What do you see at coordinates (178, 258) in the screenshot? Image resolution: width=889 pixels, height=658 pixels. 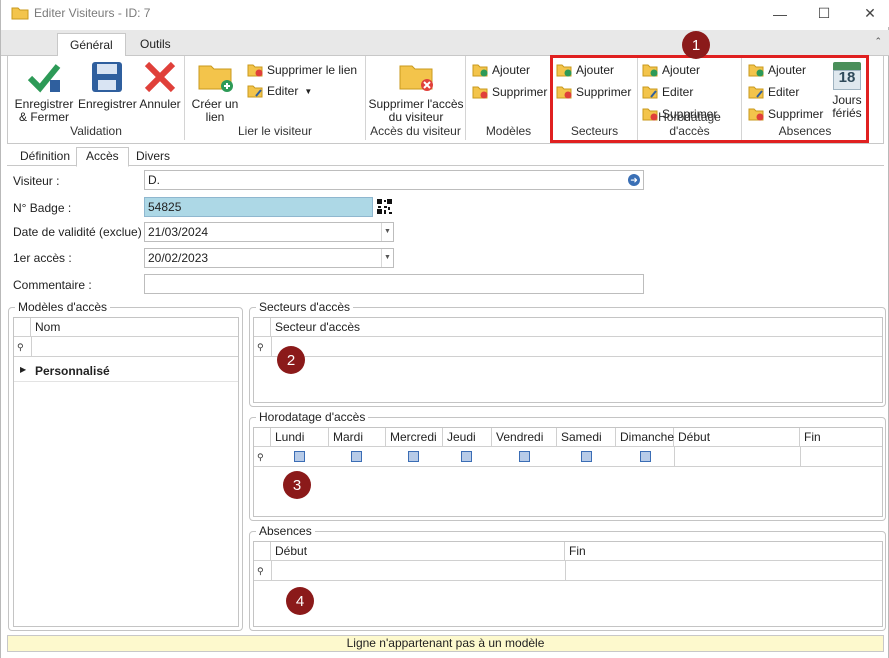 I see `premier-acces-value: 20/02/2023` at bounding box center [178, 258].